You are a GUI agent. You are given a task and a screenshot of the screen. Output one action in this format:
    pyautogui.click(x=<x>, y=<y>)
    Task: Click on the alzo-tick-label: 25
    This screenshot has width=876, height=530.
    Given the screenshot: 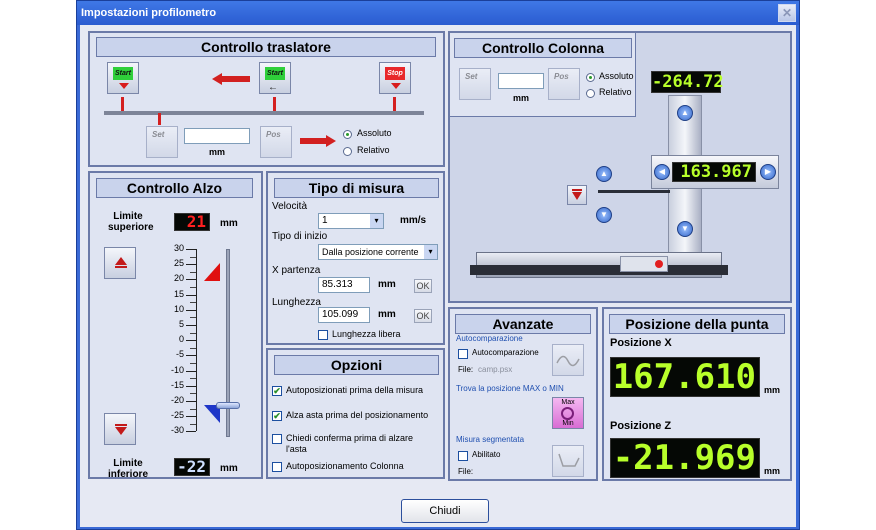 What is the action you would take?
    pyautogui.click(x=178, y=263)
    